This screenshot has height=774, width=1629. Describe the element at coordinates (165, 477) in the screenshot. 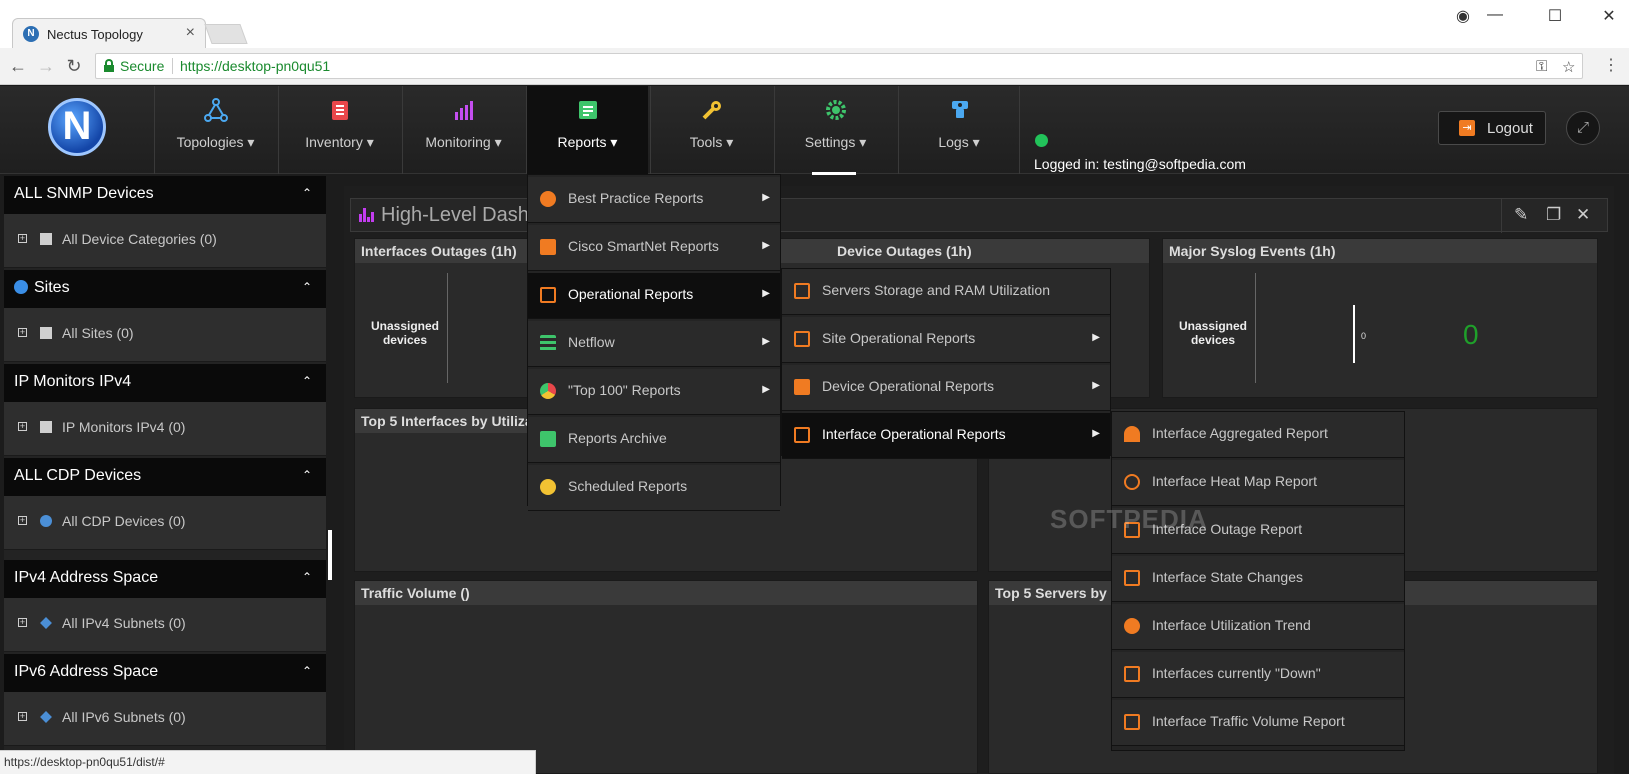

I see `sidebar-header-cdp: ALL CDP Devices ⌃` at that location.